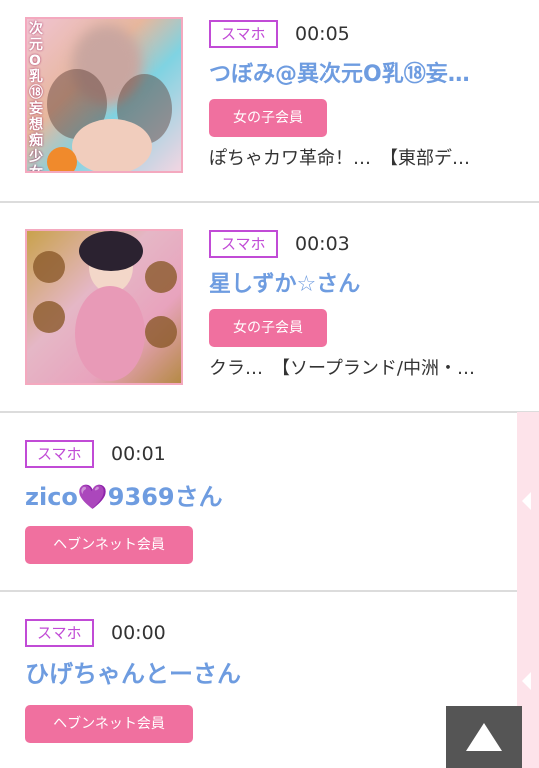 Image resolution: width=539 pixels, height=768 pixels. What do you see at coordinates (124, 497) in the screenshot?
I see `user-name-link: zico💜9369さん` at bounding box center [124, 497].